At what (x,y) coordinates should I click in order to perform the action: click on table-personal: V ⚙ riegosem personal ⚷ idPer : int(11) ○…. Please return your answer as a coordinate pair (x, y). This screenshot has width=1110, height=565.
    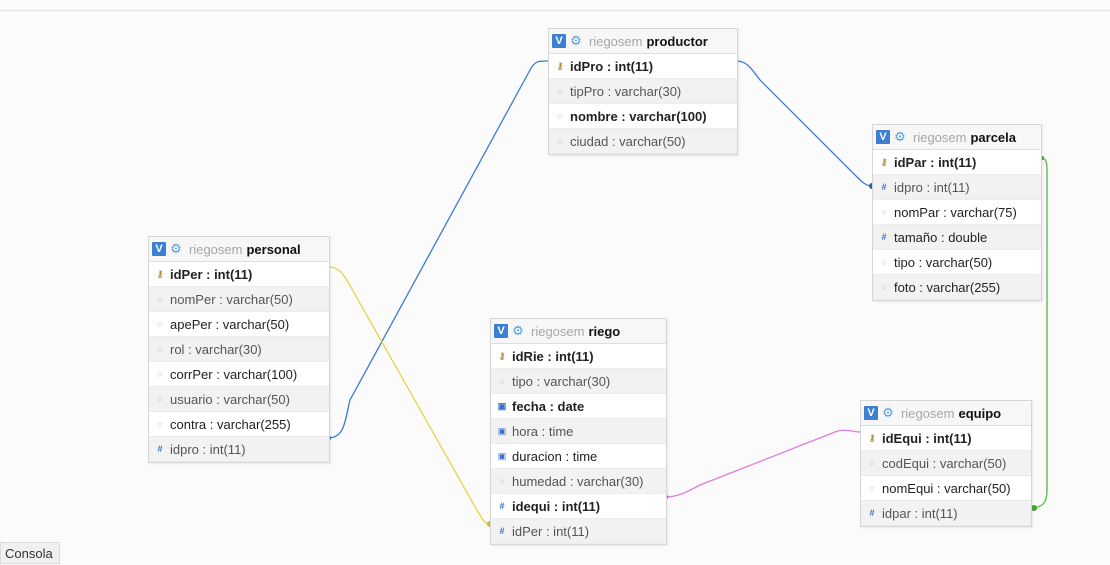
    Looking at the image, I should click on (239, 349).